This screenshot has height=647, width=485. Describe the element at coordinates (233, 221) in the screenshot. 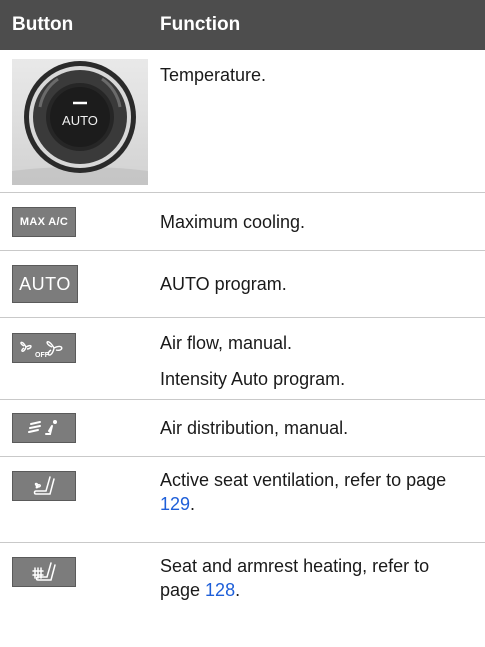

I see `function-text: Maximum cooling.` at that location.